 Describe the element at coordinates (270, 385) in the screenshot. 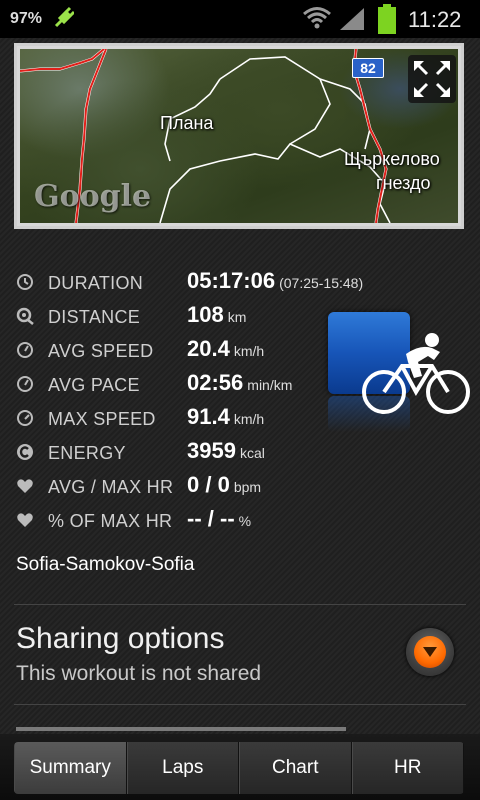

I see `stat-unit: min/km` at that location.